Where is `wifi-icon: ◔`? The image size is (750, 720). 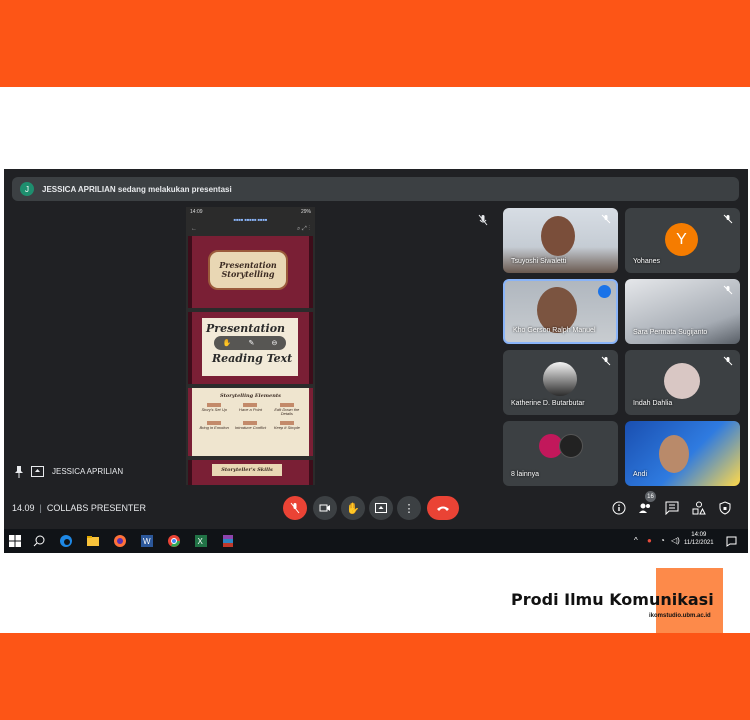
wifi-icon: ◔ is located at coordinates (662, 540).